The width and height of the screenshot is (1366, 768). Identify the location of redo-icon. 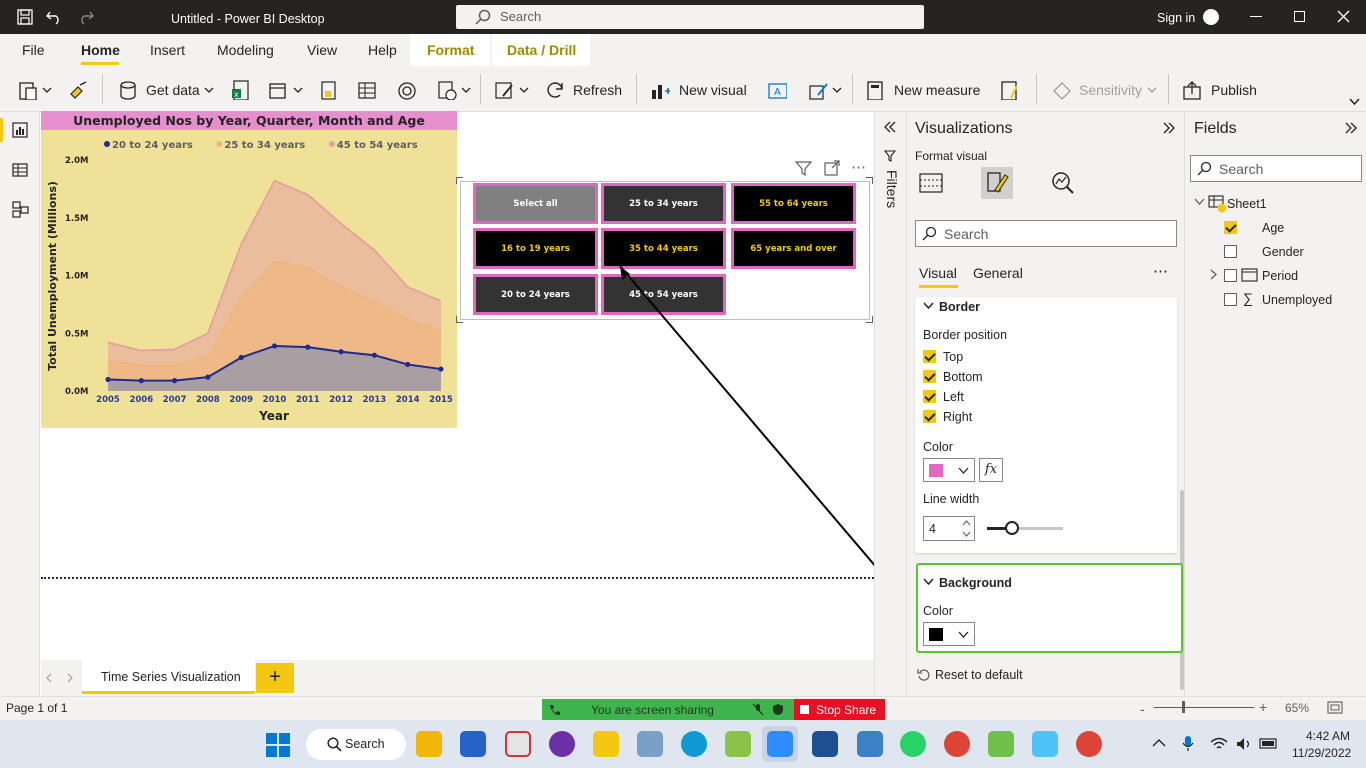
(85, 17).